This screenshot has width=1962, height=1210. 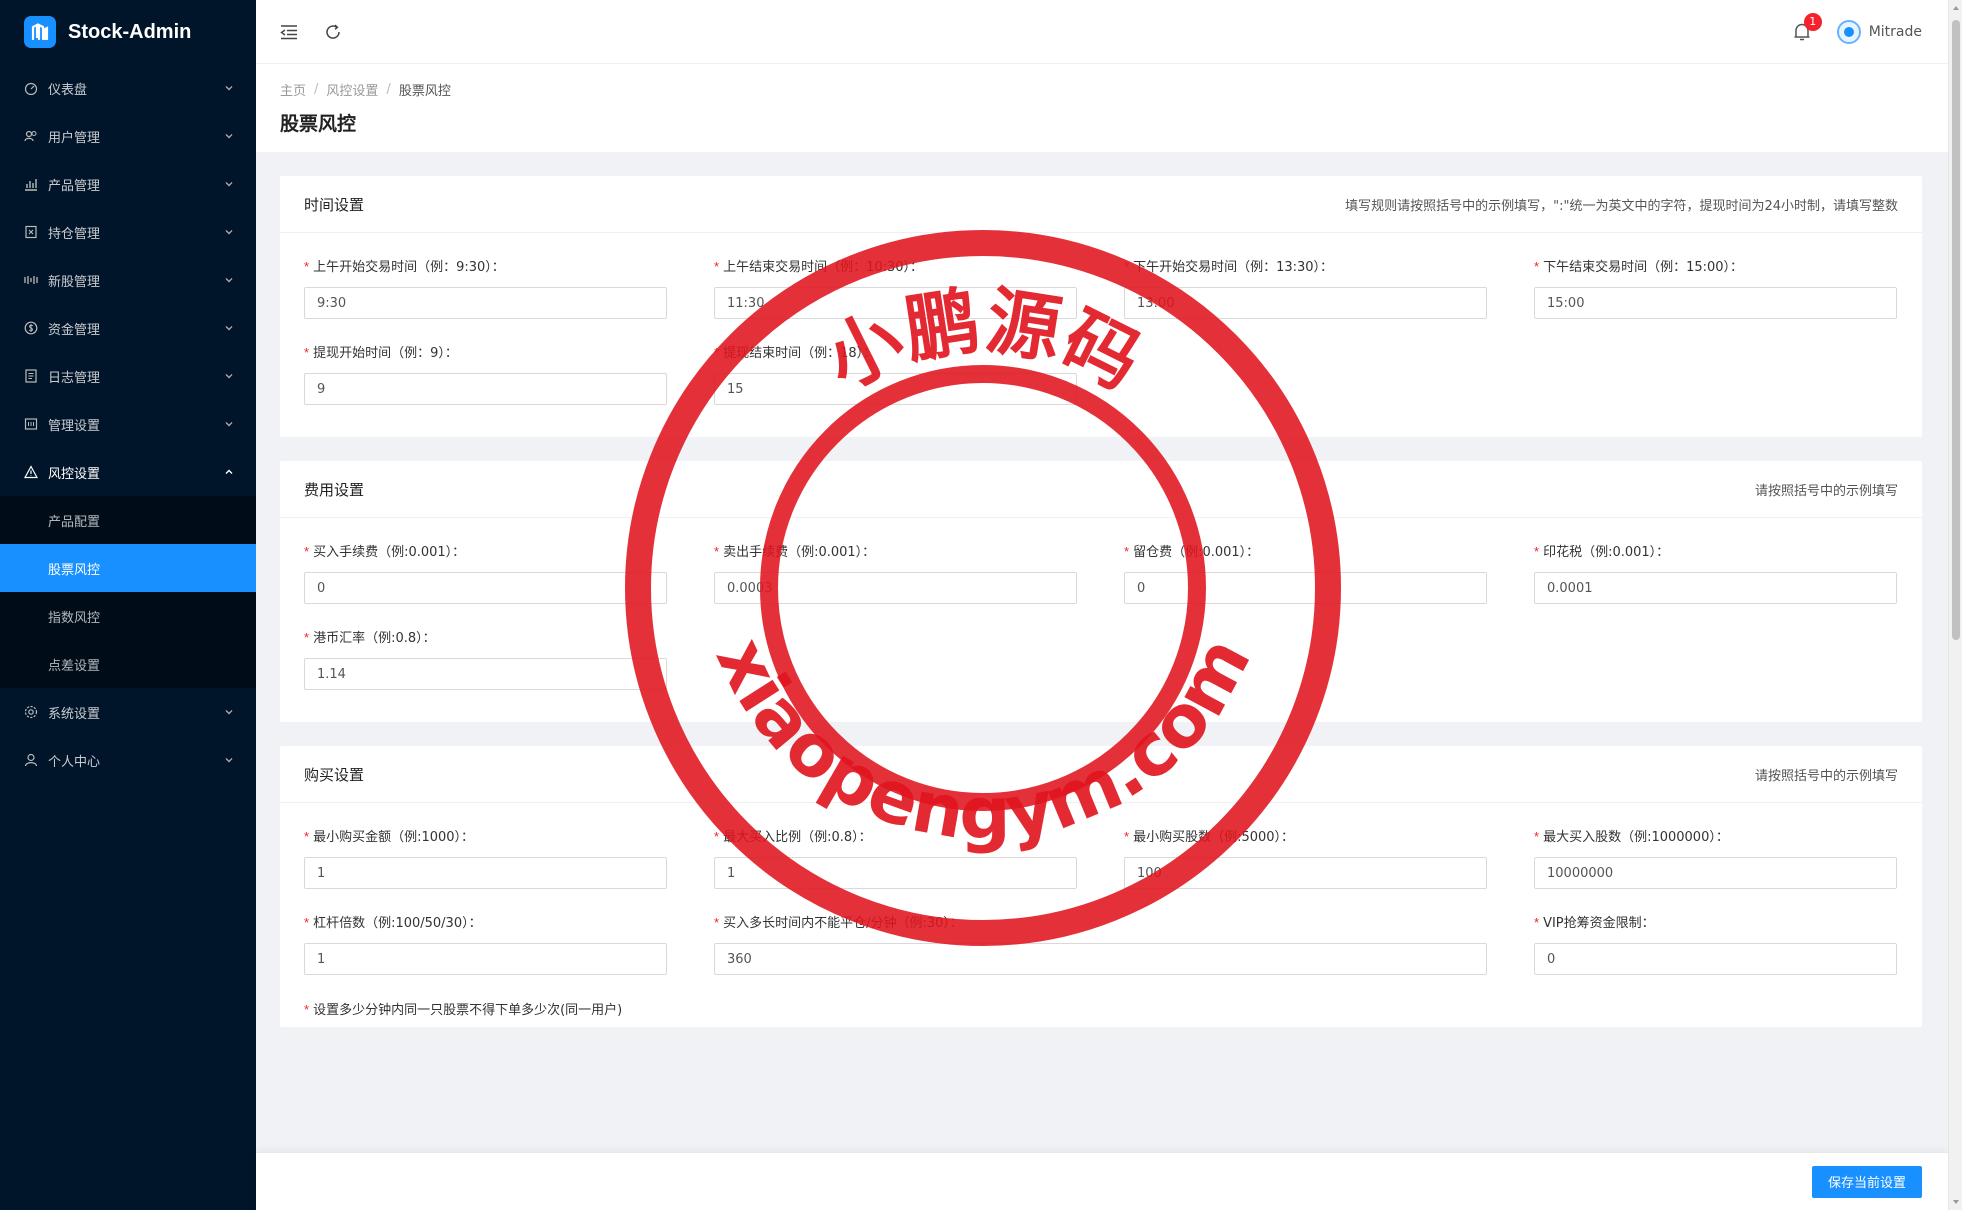 I want to click on sidebar-item-ipo: 新股管理, so click(x=128, y=280).